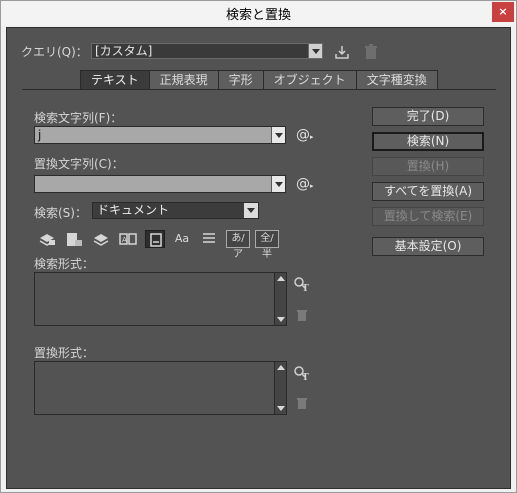 This screenshot has width=517, height=493. I want to click on replace-special-characters-icon: @▸, so click(305, 184).